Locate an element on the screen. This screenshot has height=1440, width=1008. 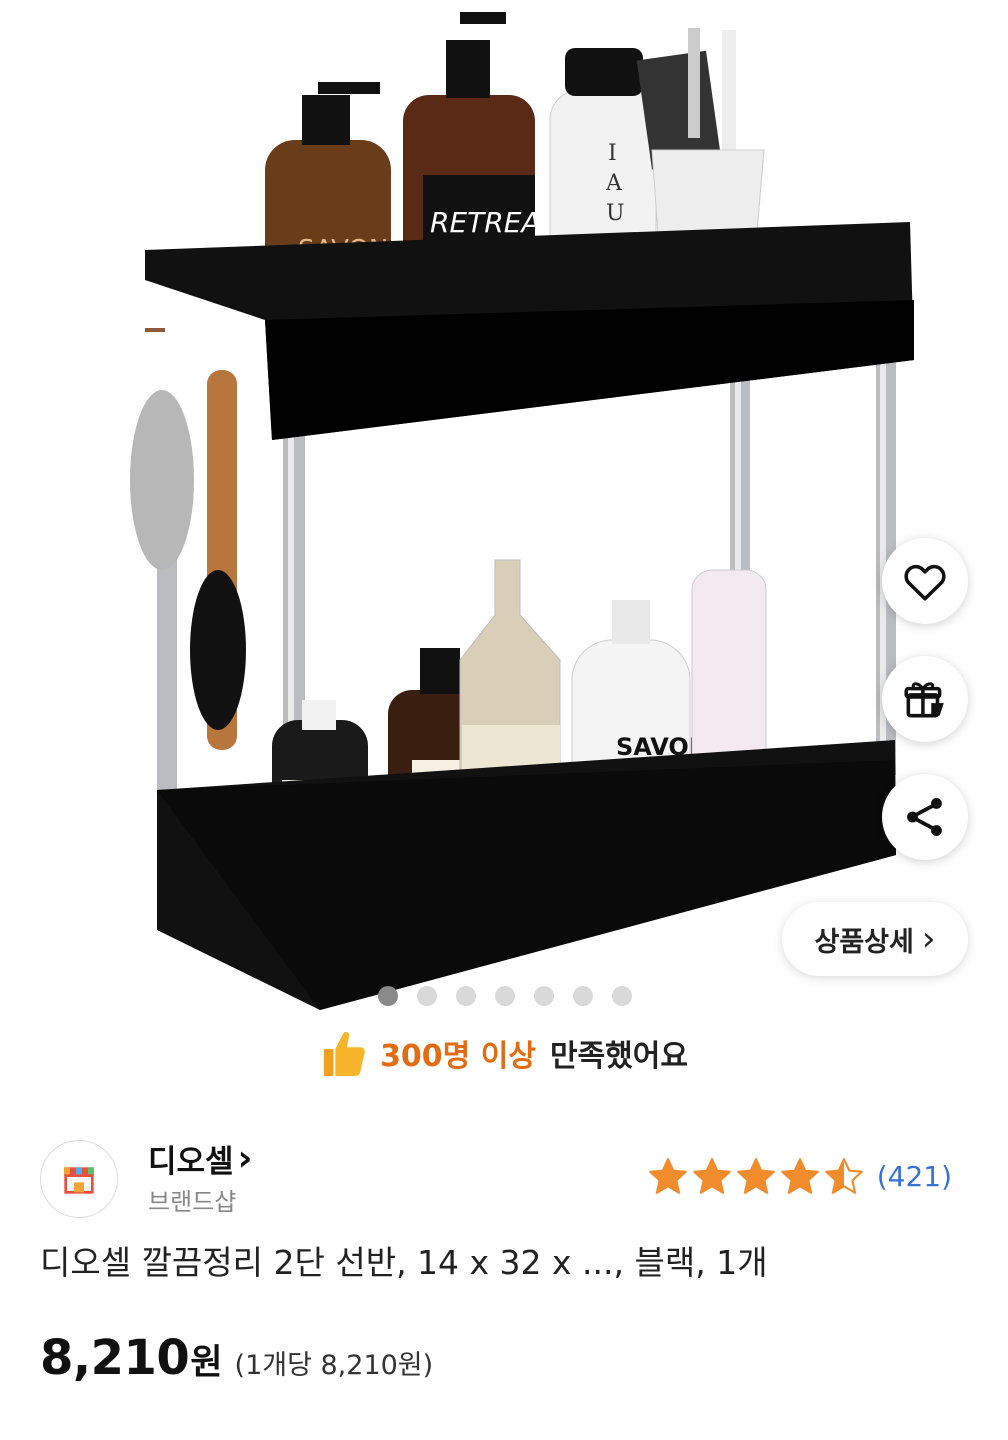
currency: 원 is located at coordinates (206, 1363).